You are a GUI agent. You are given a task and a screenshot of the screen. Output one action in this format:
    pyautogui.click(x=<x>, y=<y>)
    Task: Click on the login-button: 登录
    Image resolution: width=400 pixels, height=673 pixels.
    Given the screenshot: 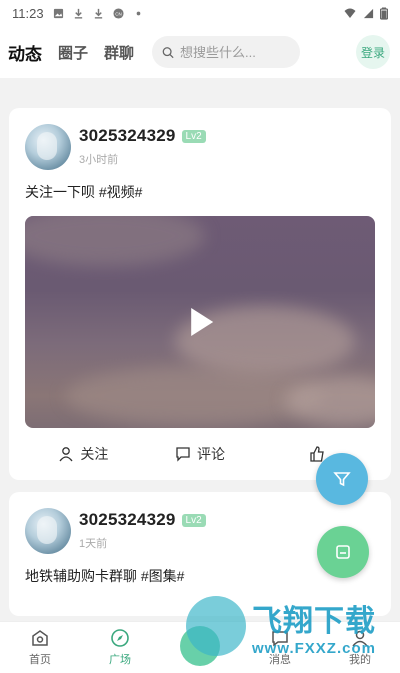 What is the action you would take?
    pyautogui.click(x=373, y=52)
    